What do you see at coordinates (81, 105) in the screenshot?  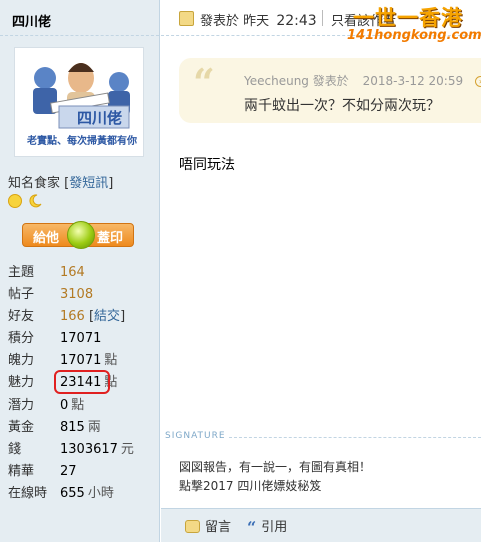 I see `avatar-cartoon: 四川佬 老實點、每次掃黃都有你` at bounding box center [81, 105].